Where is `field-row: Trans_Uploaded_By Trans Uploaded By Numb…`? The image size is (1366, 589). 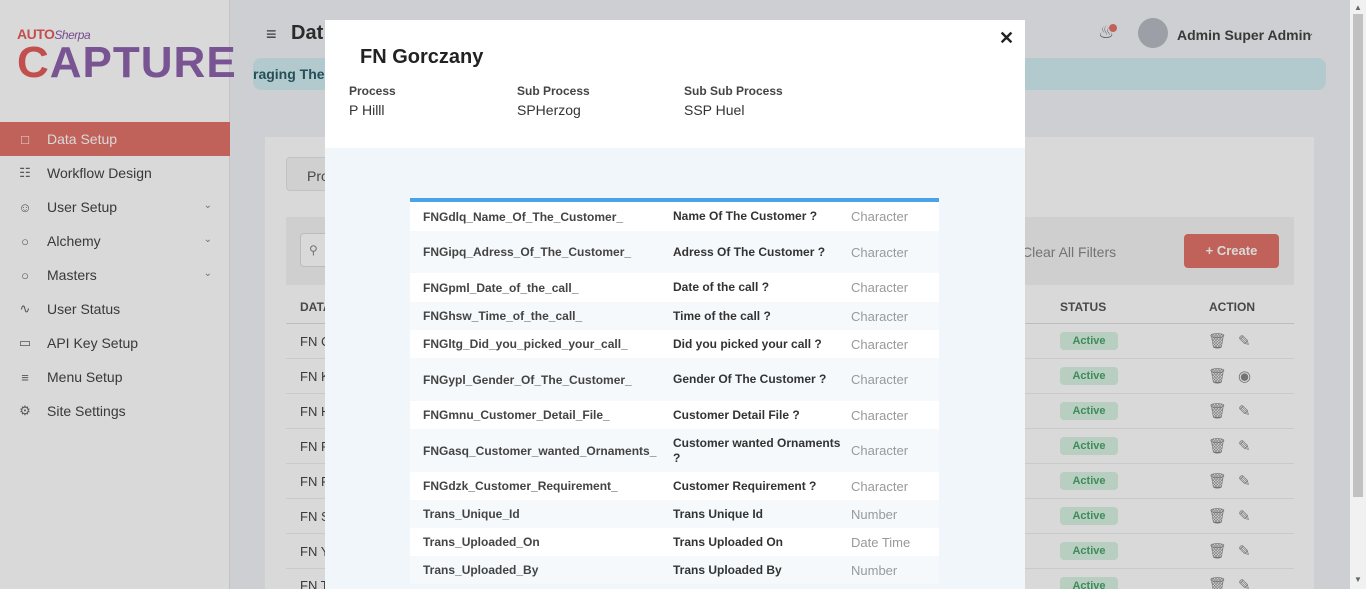
field-row: Trans_Uploaded_By Trans Uploaded By Numb… is located at coordinates (674, 570).